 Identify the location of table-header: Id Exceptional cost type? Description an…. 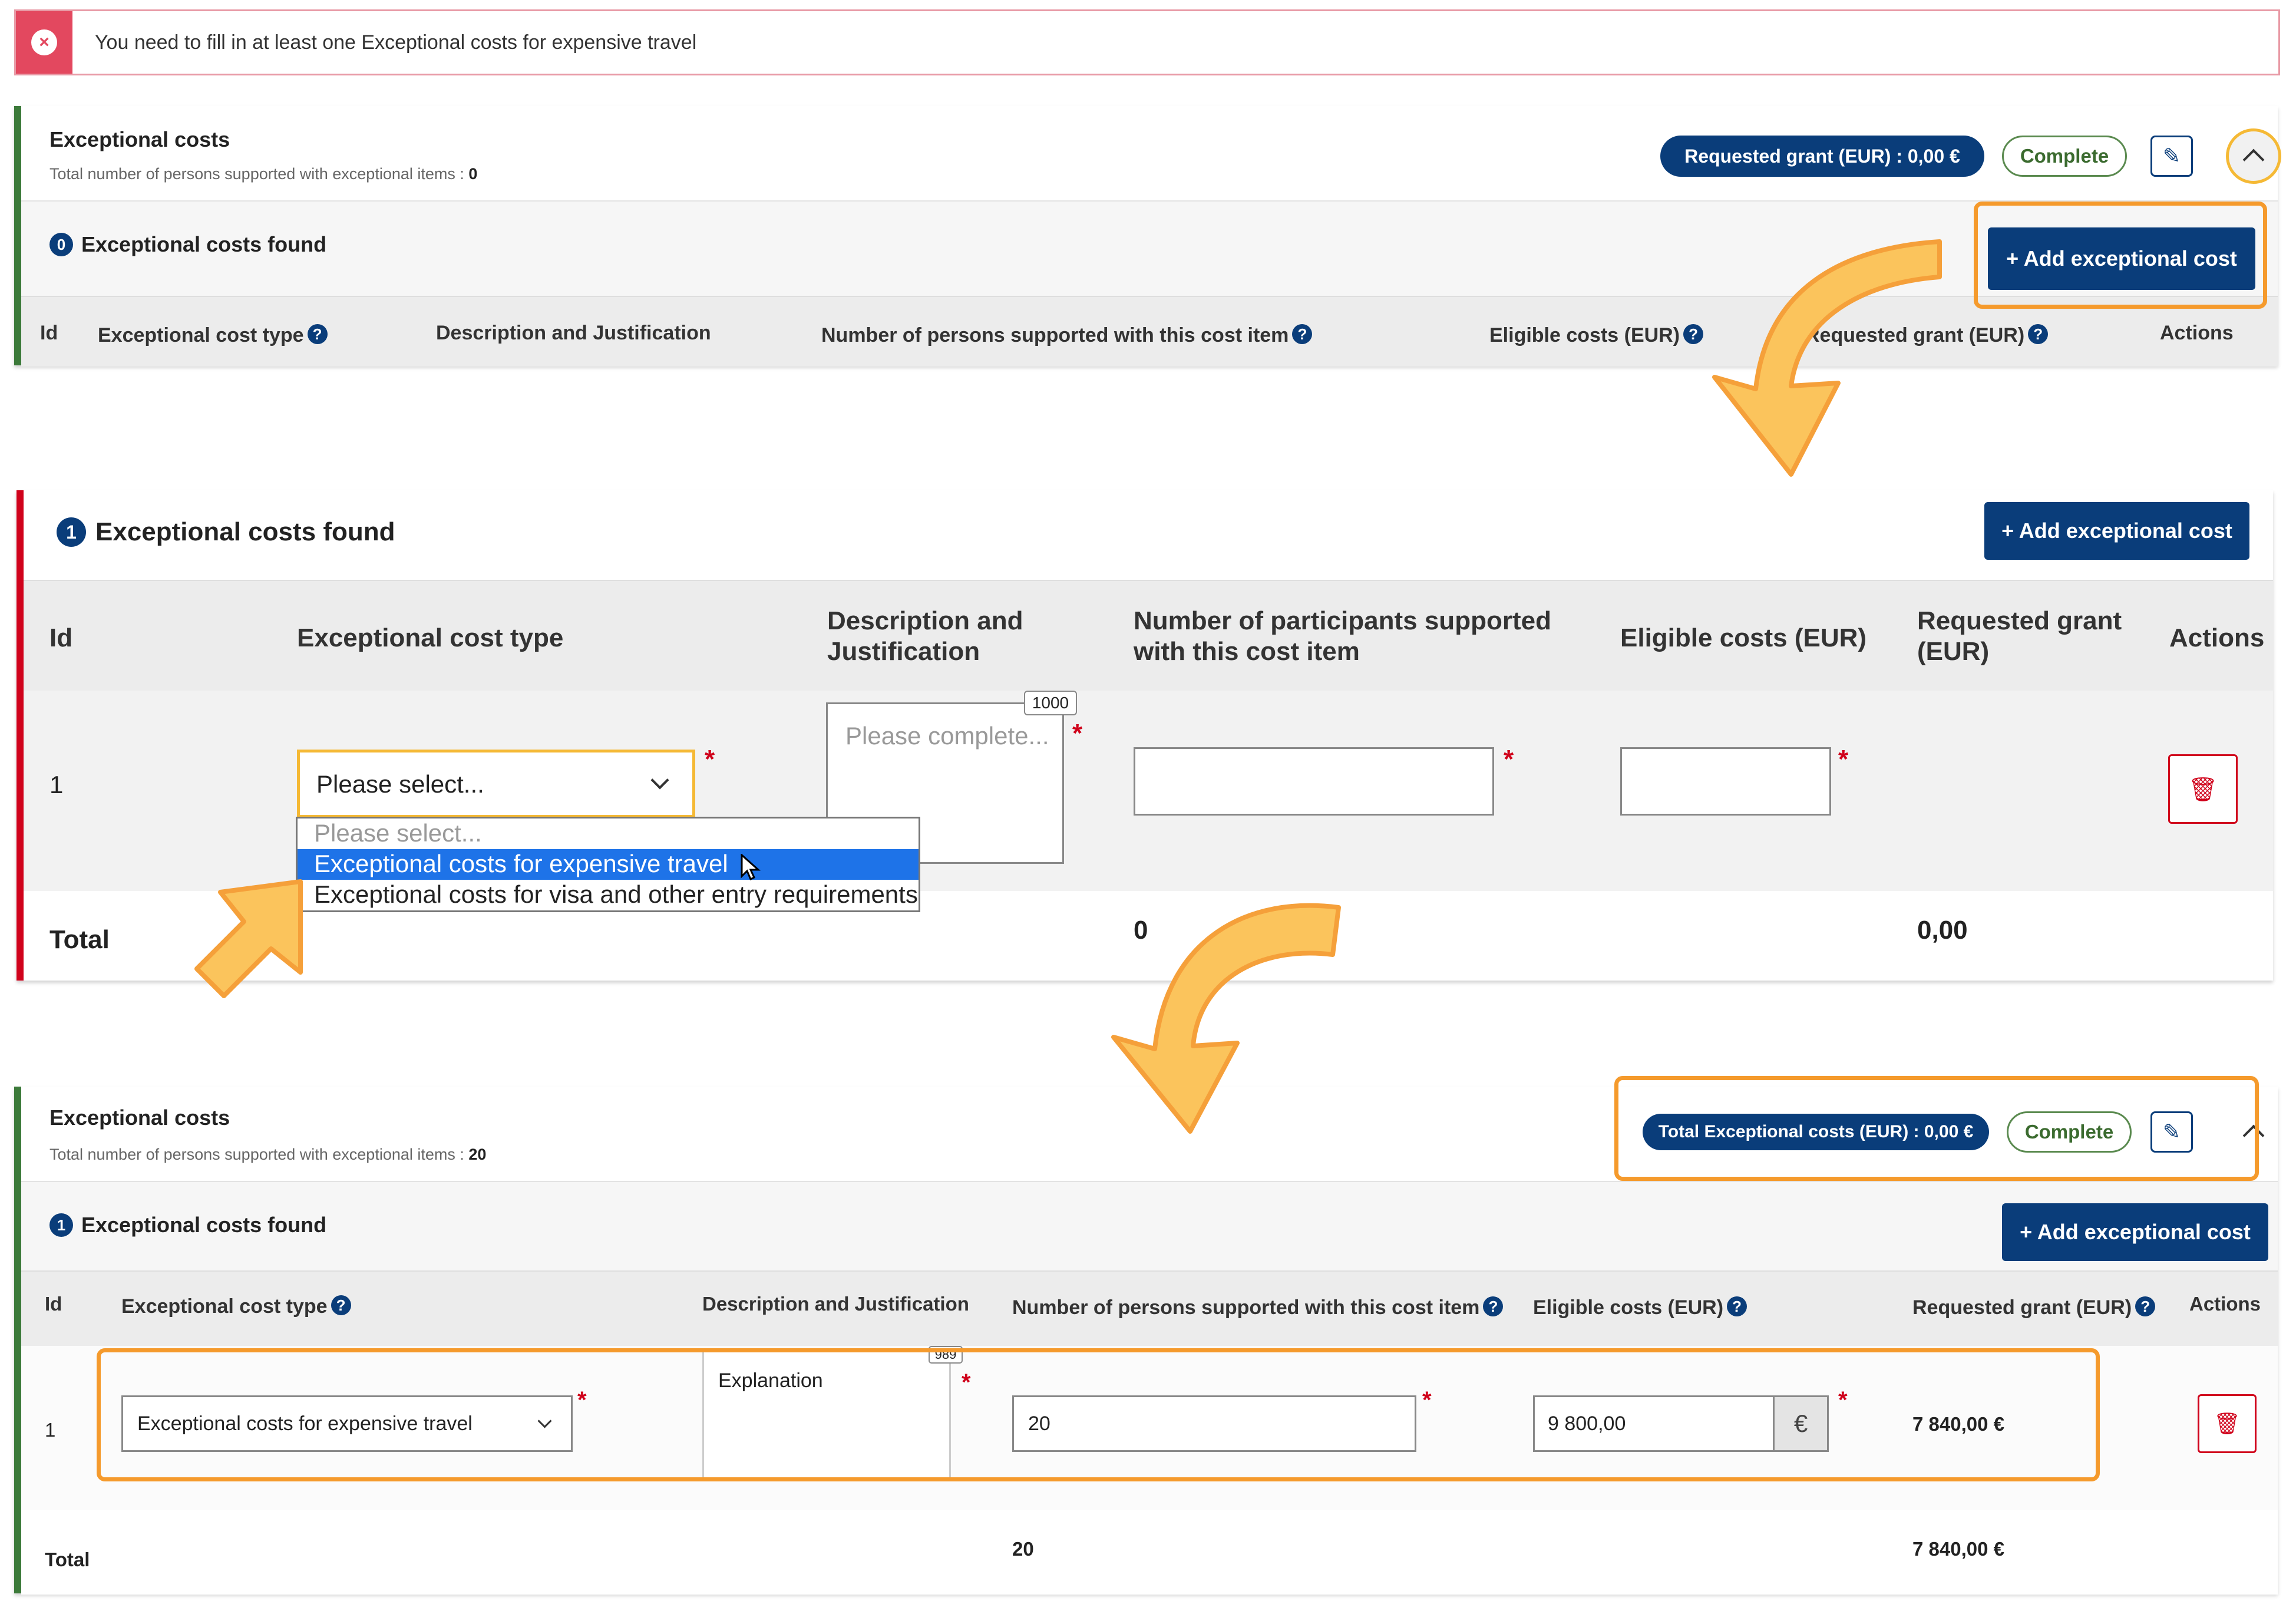
(1149, 1308).